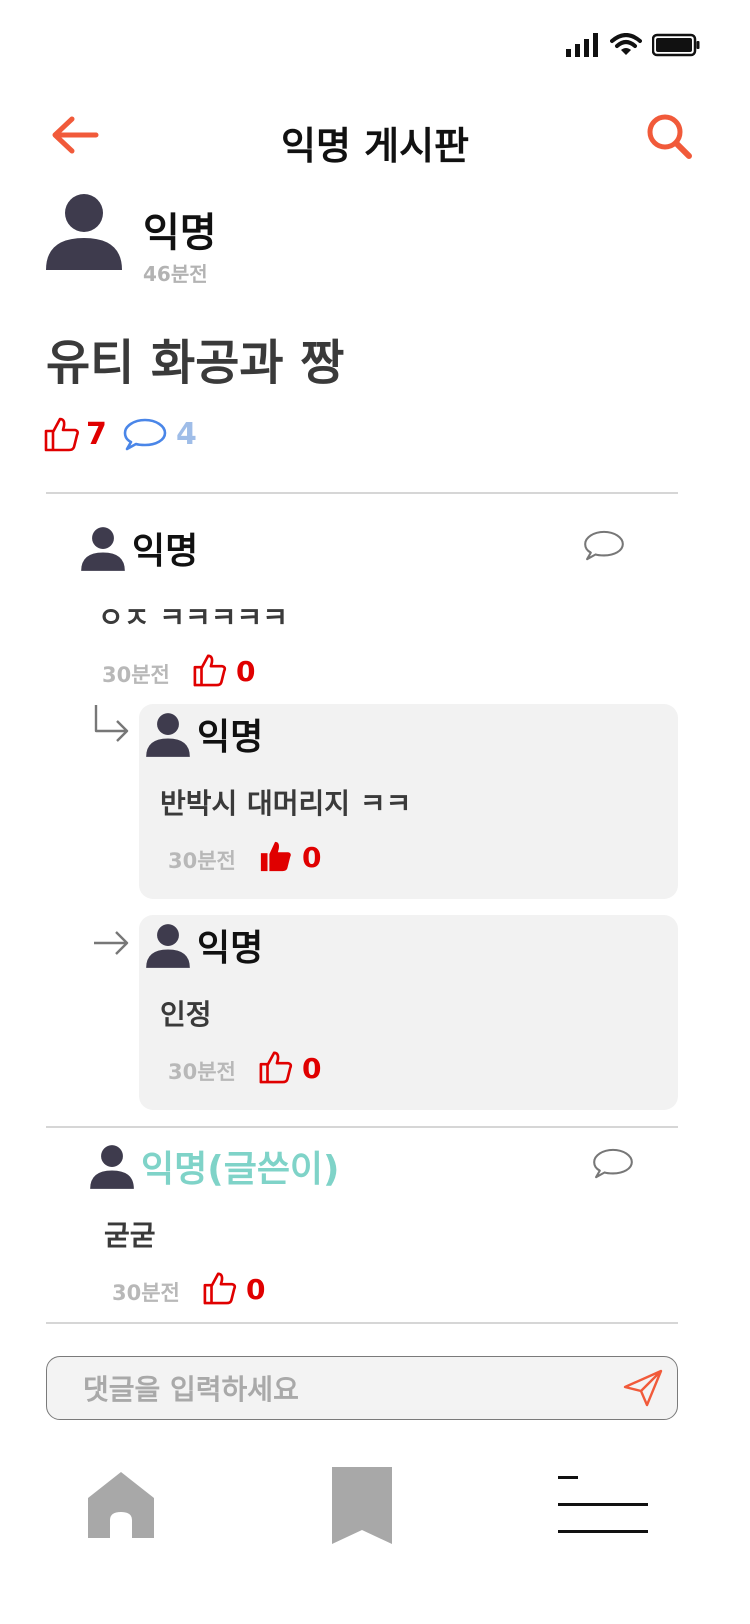  I want to click on comment-text: ㅇㅈ ㅋㅋㅋㅋㅋ, so click(193, 617).